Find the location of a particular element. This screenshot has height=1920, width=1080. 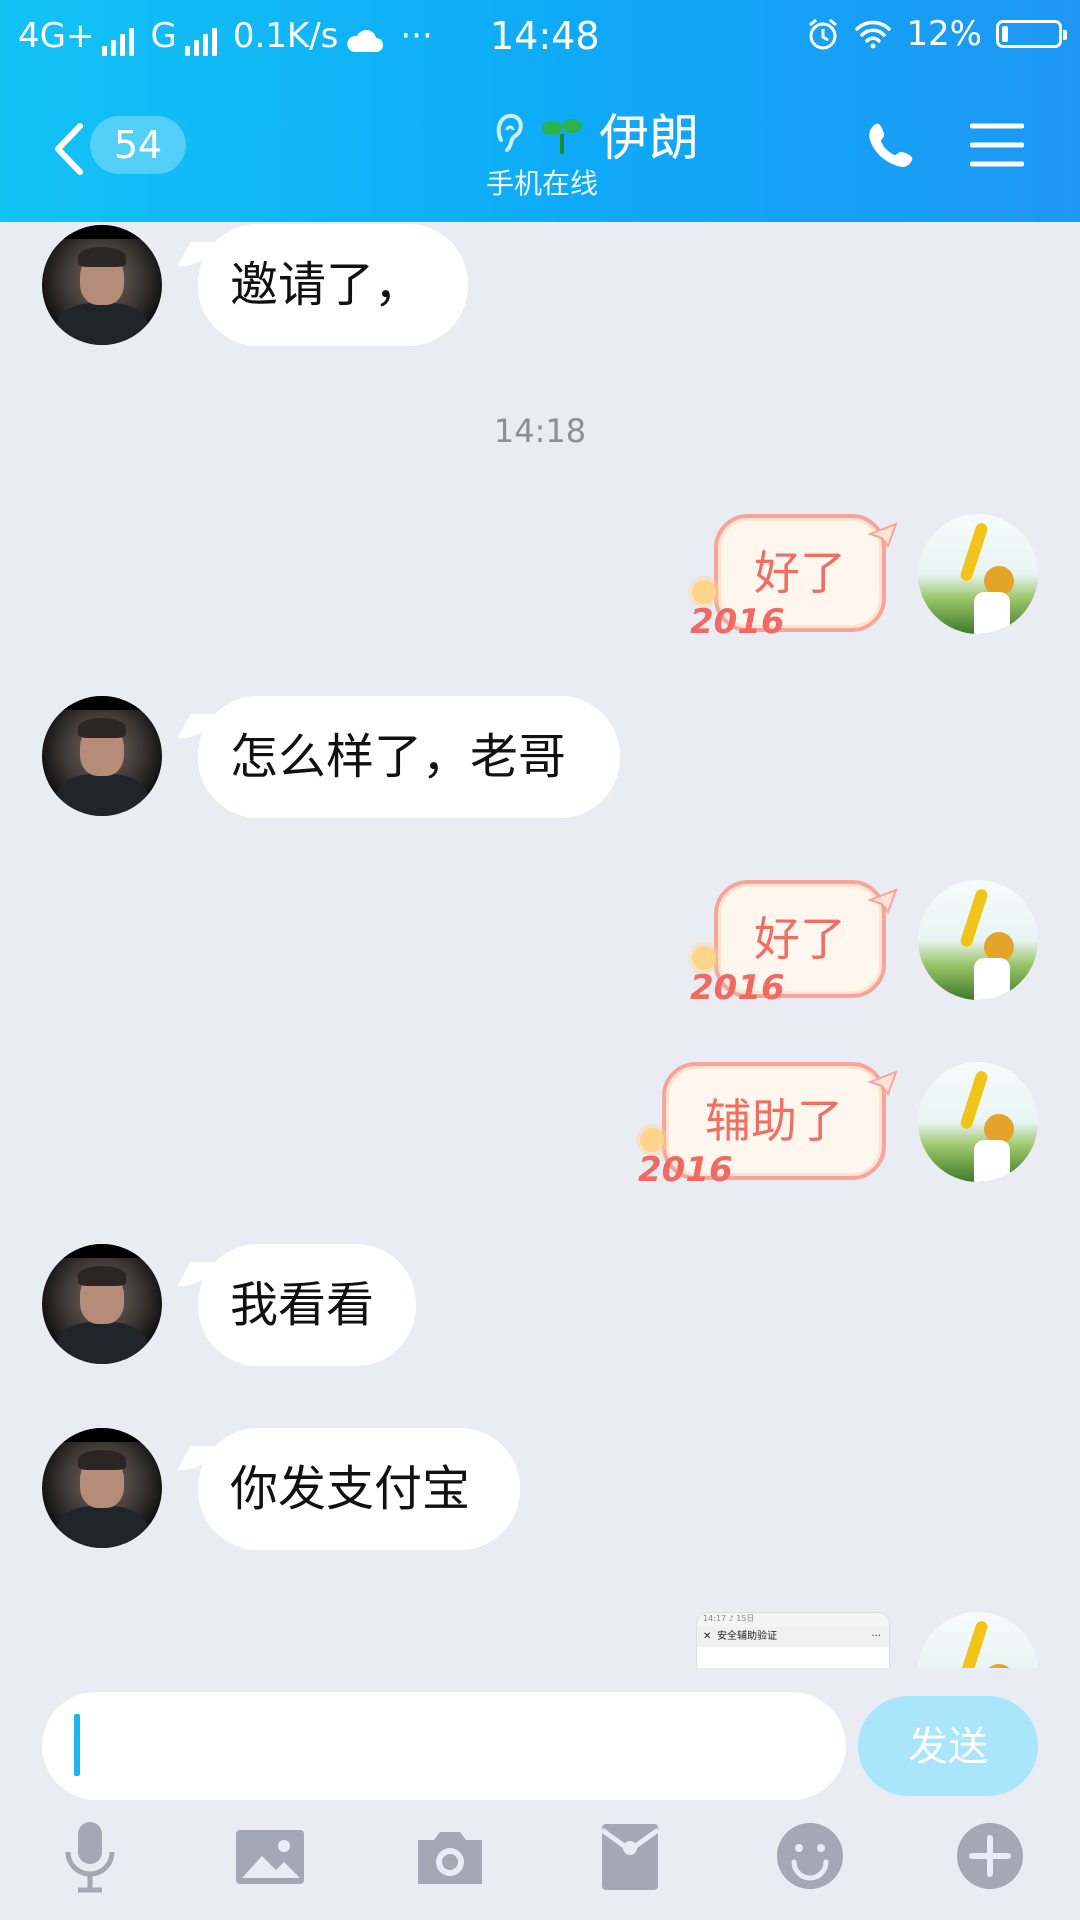

message-timestamp: 14:18 is located at coordinates (540, 431).